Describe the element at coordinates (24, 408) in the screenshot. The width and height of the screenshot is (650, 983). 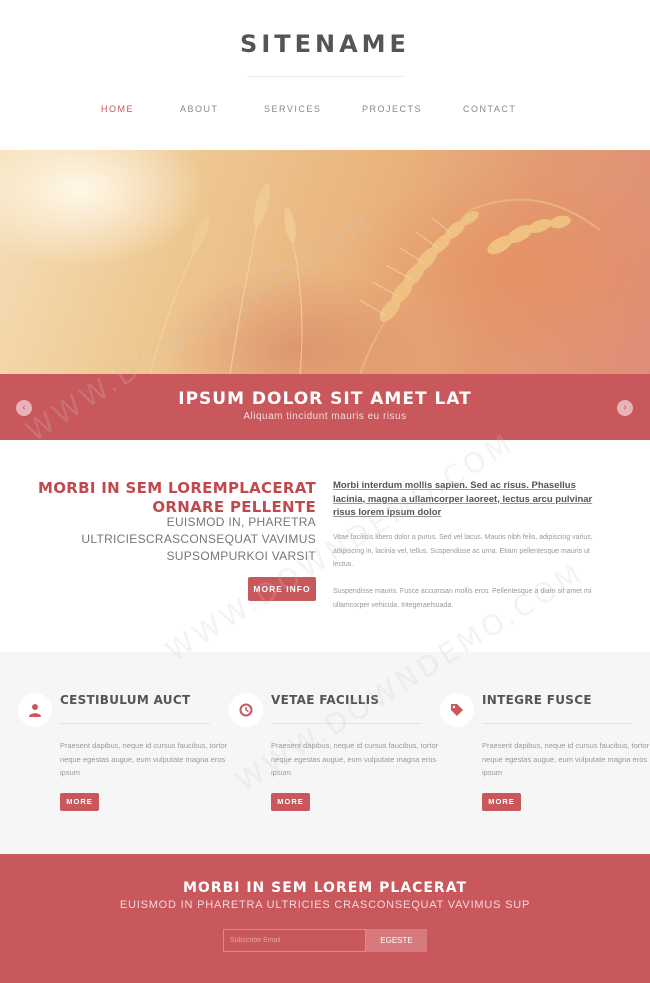
I see `slider-prev-button: ‹` at that location.